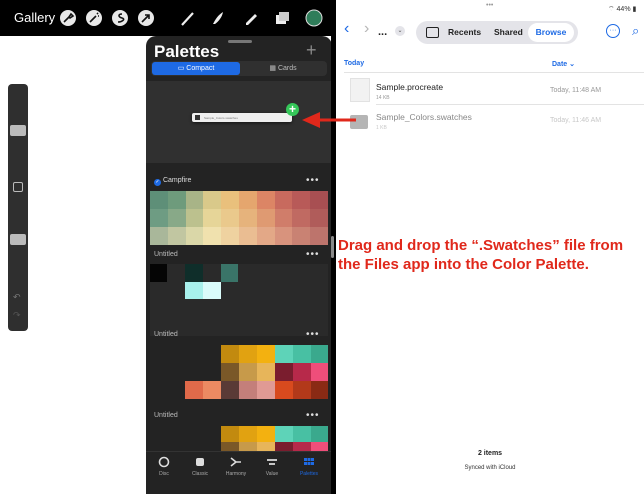 This screenshot has height=494, width=644. What do you see at coordinates (240, 41) in the screenshot?
I see `panel-grabber` at bounding box center [240, 41].